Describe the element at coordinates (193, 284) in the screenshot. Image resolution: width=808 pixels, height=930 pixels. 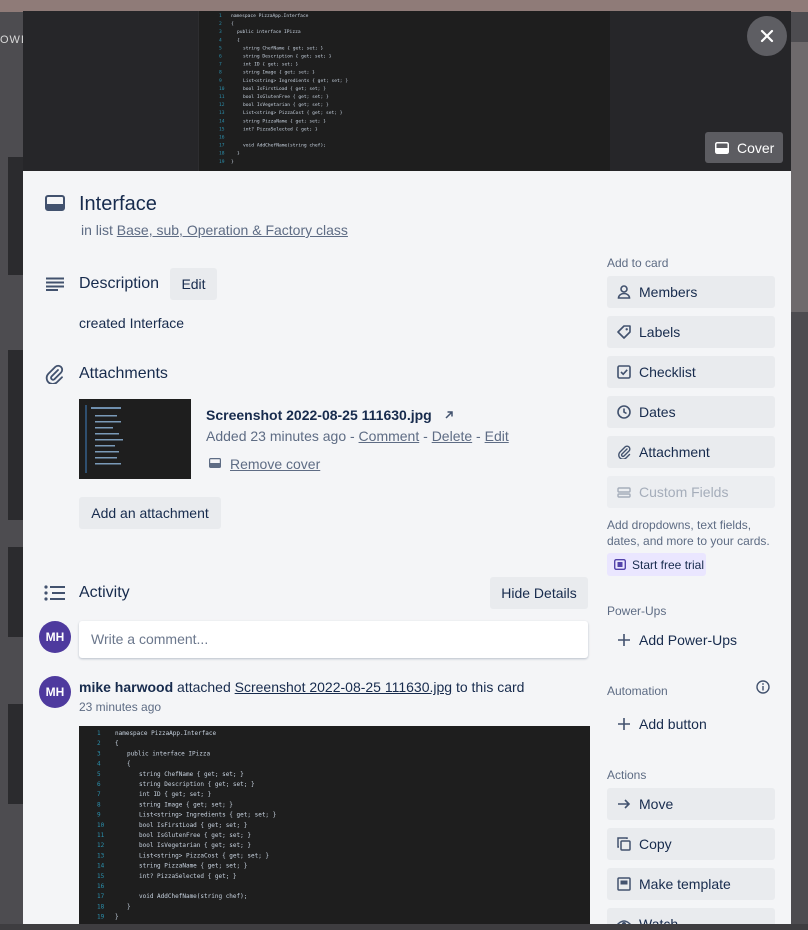
I see `description-edit-button: Edit` at that location.